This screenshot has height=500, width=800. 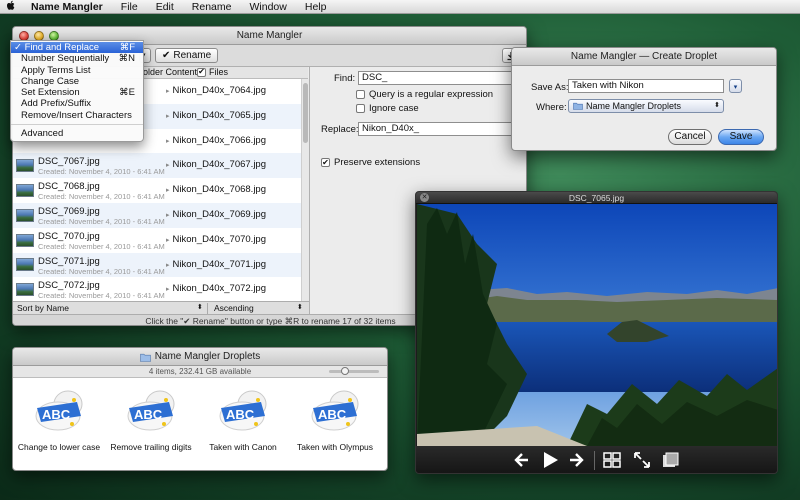 I want to click on menu-item-number-sequentially: Number Sequentially ⌘N, so click(x=77, y=58).